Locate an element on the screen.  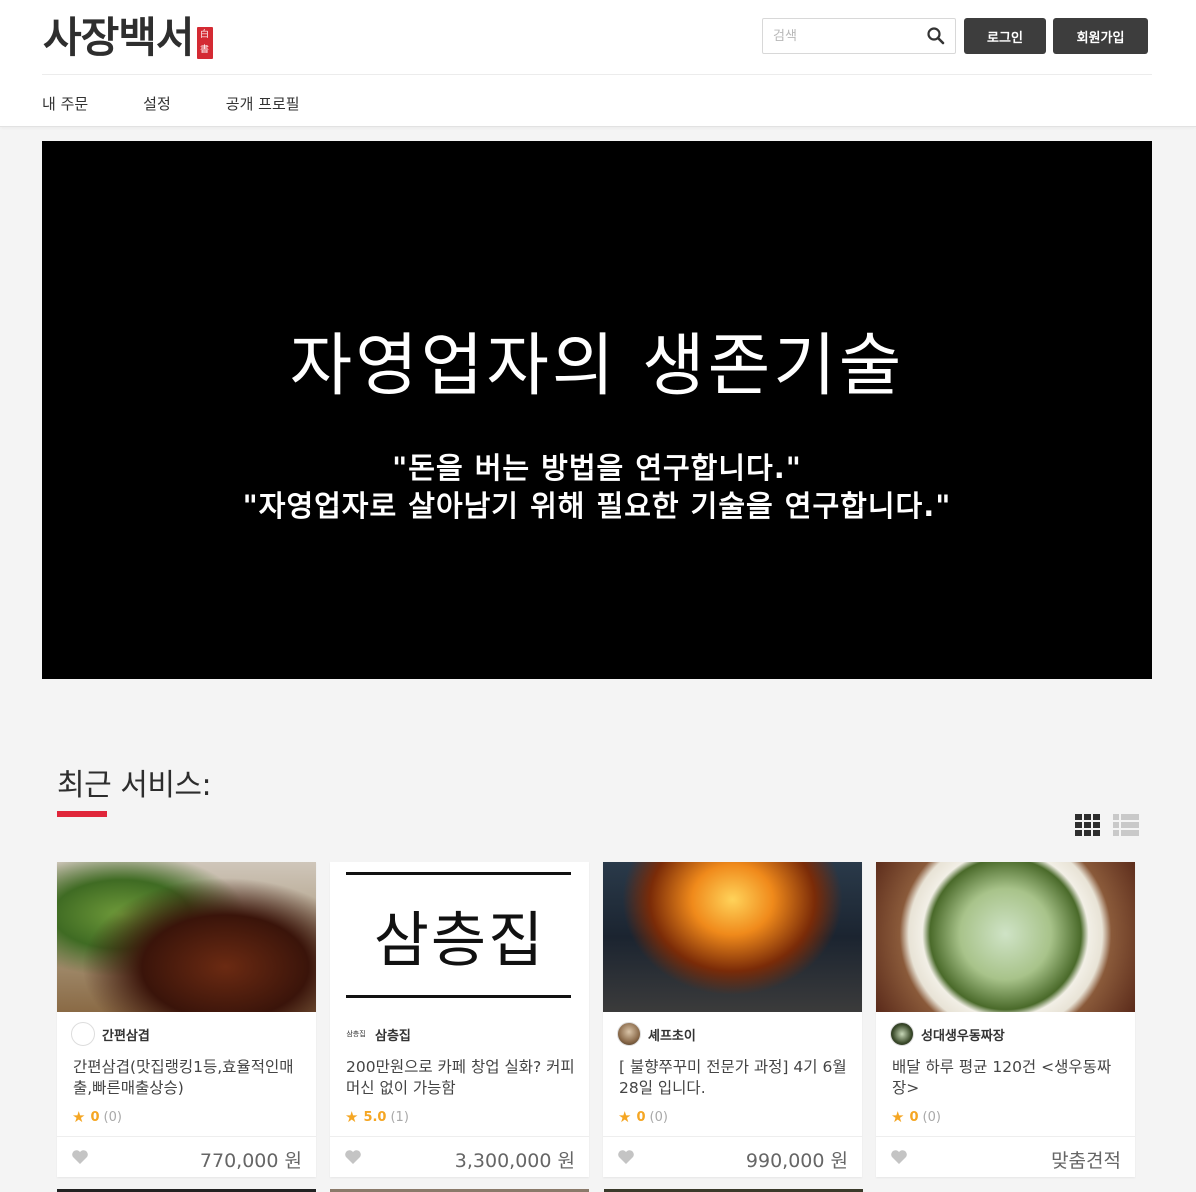
grid-view-icon is located at coordinates (1088, 826).